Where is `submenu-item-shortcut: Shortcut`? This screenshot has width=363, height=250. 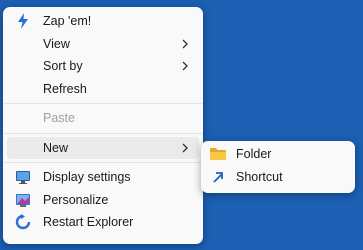
submenu-item-shortcut: Shortcut is located at coordinates (278, 177).